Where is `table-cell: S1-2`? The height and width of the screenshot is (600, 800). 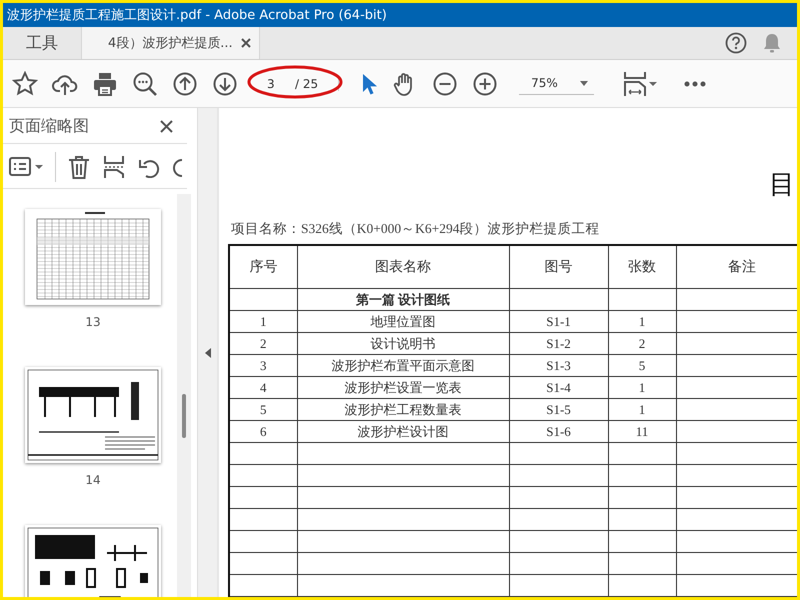 table-cell: S1-2 is located at coordinates (558, 343).